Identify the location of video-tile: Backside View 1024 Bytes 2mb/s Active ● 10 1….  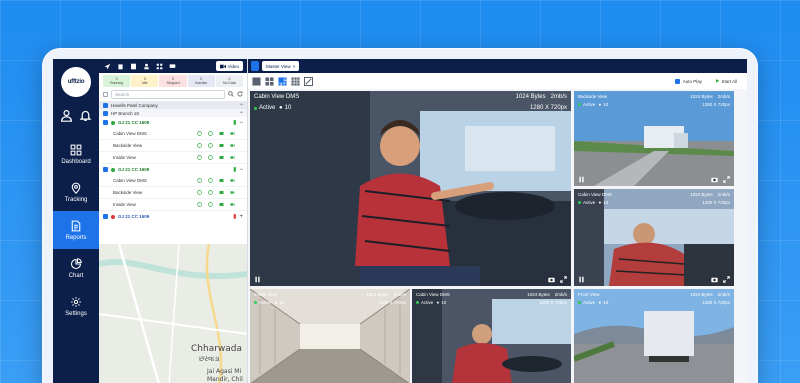
(654, 138).